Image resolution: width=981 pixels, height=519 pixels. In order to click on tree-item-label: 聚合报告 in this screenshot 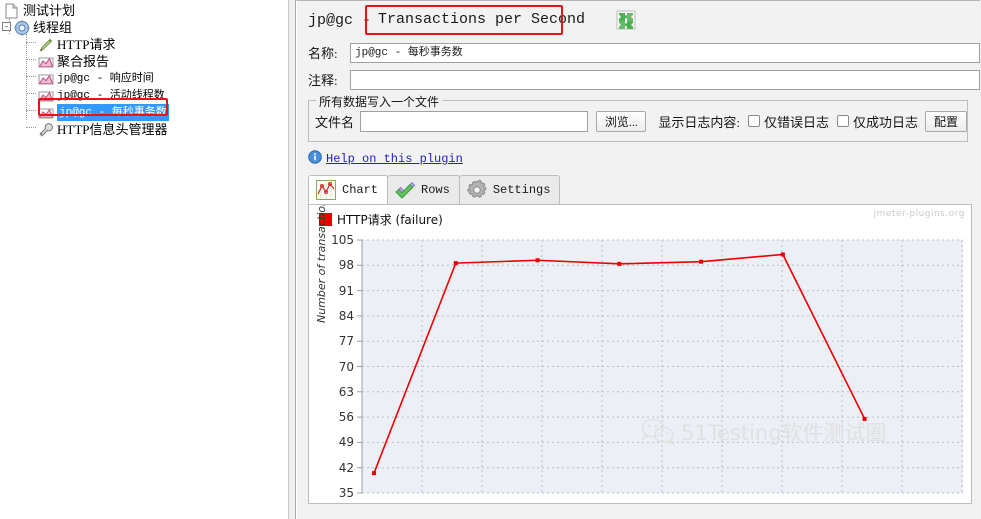, I will do `click(83, 61)`.